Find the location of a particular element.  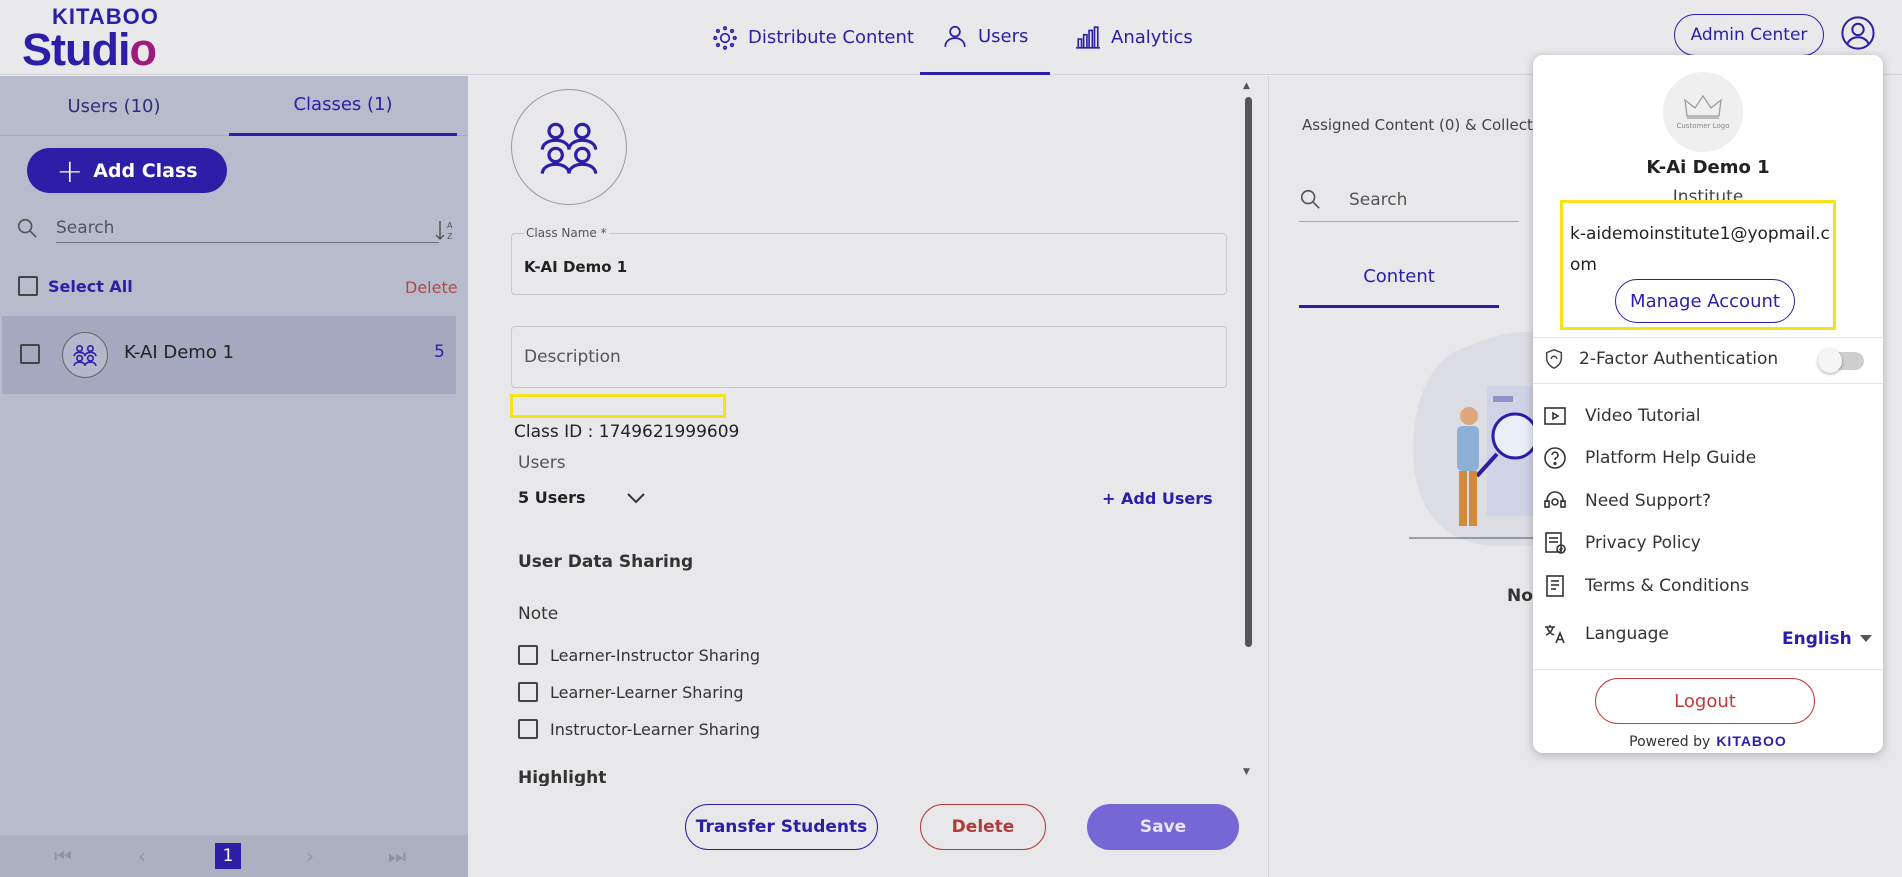

scroll-up-icon: ▲ is located at coordinates (1246, 86).